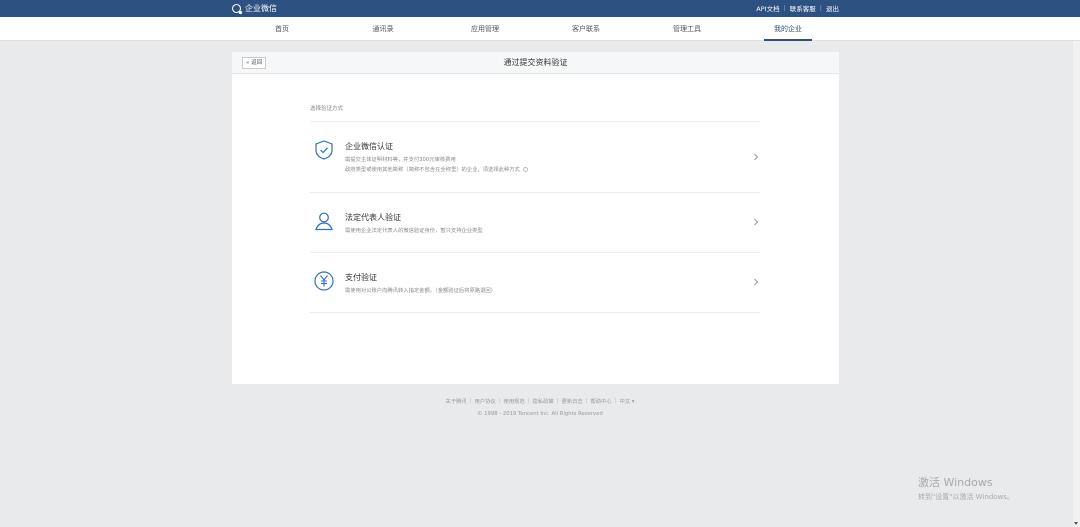 The image size is (1080, 527). Describe the element at coordinates (955, 482) in the screenshot. I see `watermark-title: 激活 Windows` at that location.